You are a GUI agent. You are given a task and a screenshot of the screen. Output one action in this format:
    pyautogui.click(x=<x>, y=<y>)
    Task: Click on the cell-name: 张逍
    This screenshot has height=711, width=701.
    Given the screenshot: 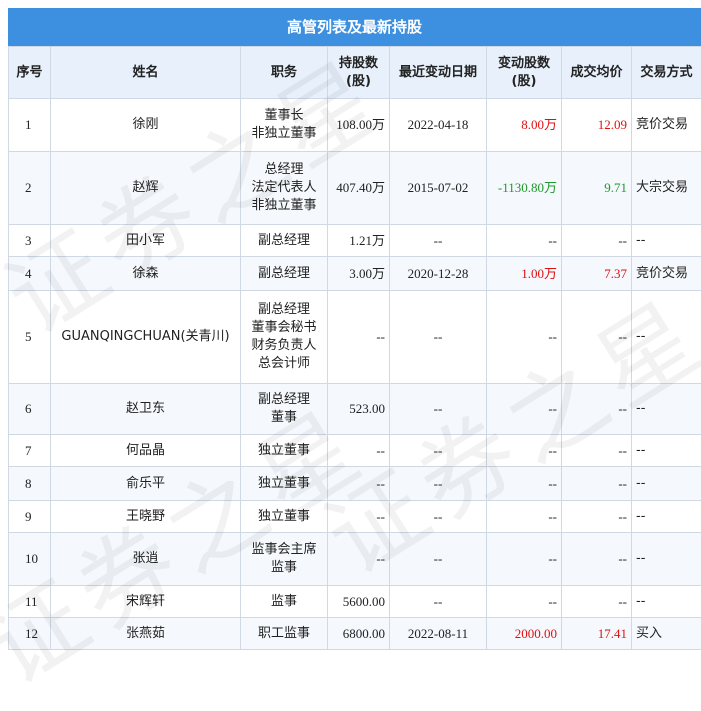 What is the action you would take?
    pyautogui.click(x=146, y=559)
    